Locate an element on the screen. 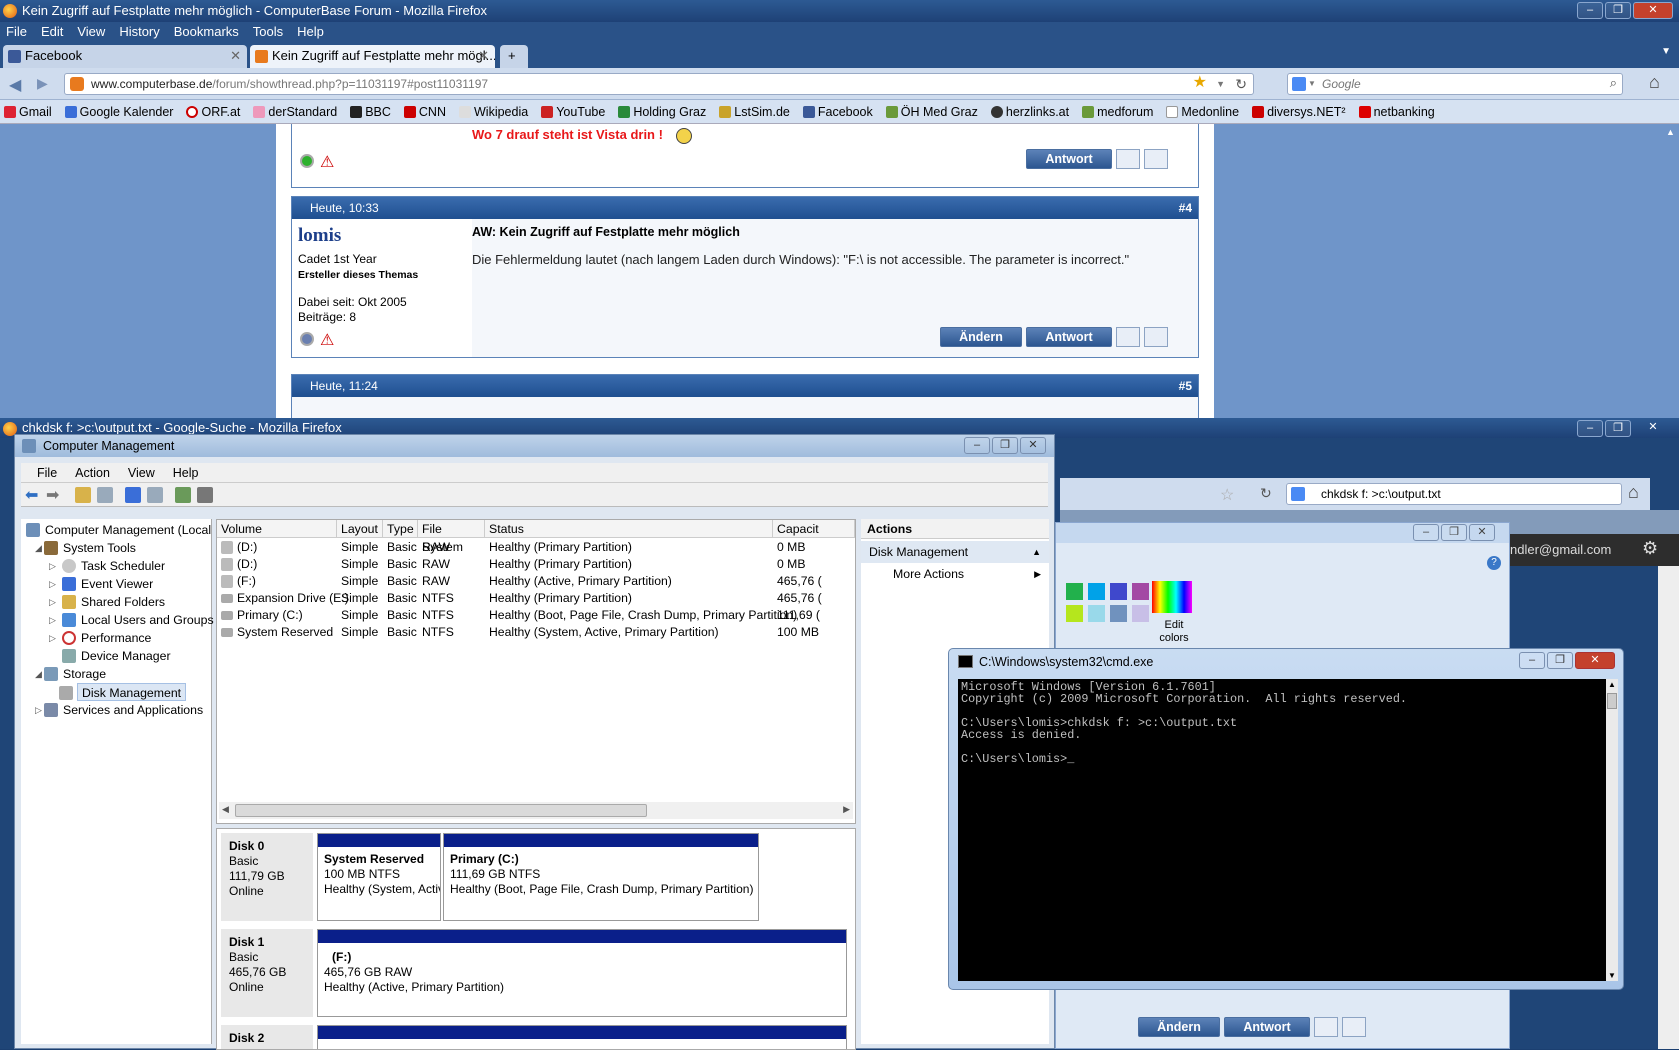  up-folder-icon is located at coordinates (83, 495).